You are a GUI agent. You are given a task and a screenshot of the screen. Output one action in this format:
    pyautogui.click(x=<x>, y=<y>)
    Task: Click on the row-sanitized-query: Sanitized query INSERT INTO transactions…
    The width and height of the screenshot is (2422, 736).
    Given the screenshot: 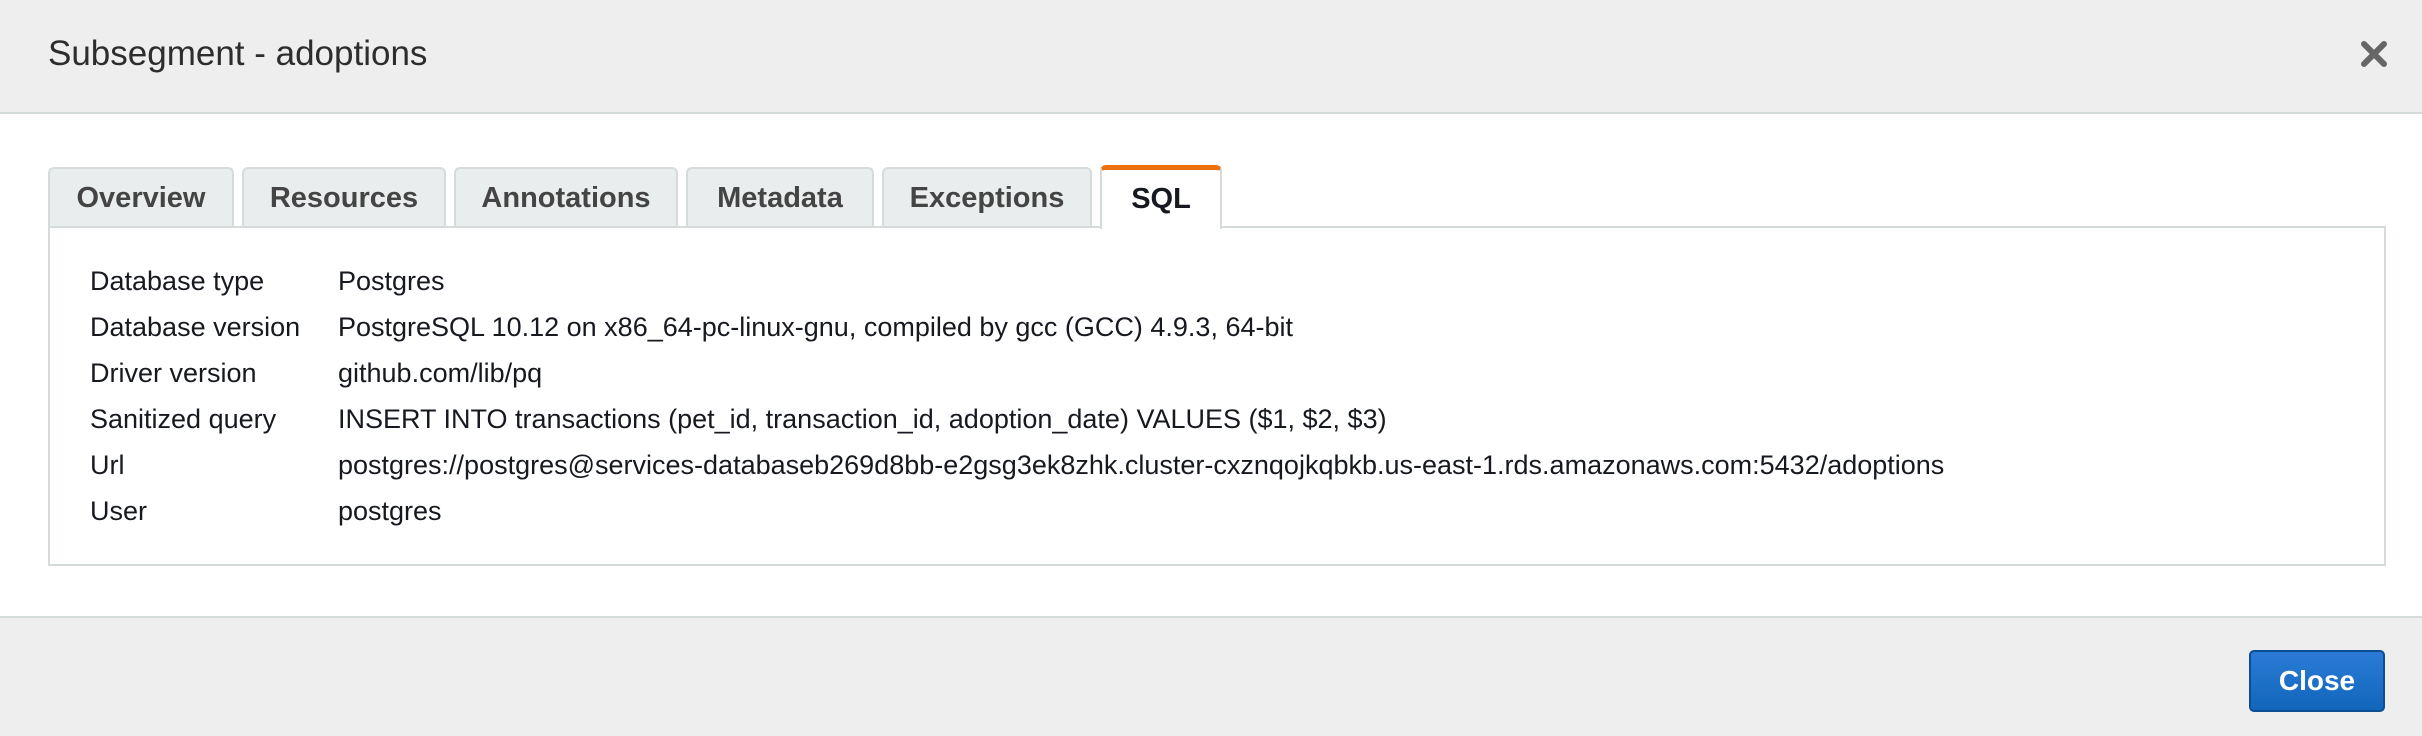 What is the action you would take?
    pyautogui.click(x=738, y=419)
    